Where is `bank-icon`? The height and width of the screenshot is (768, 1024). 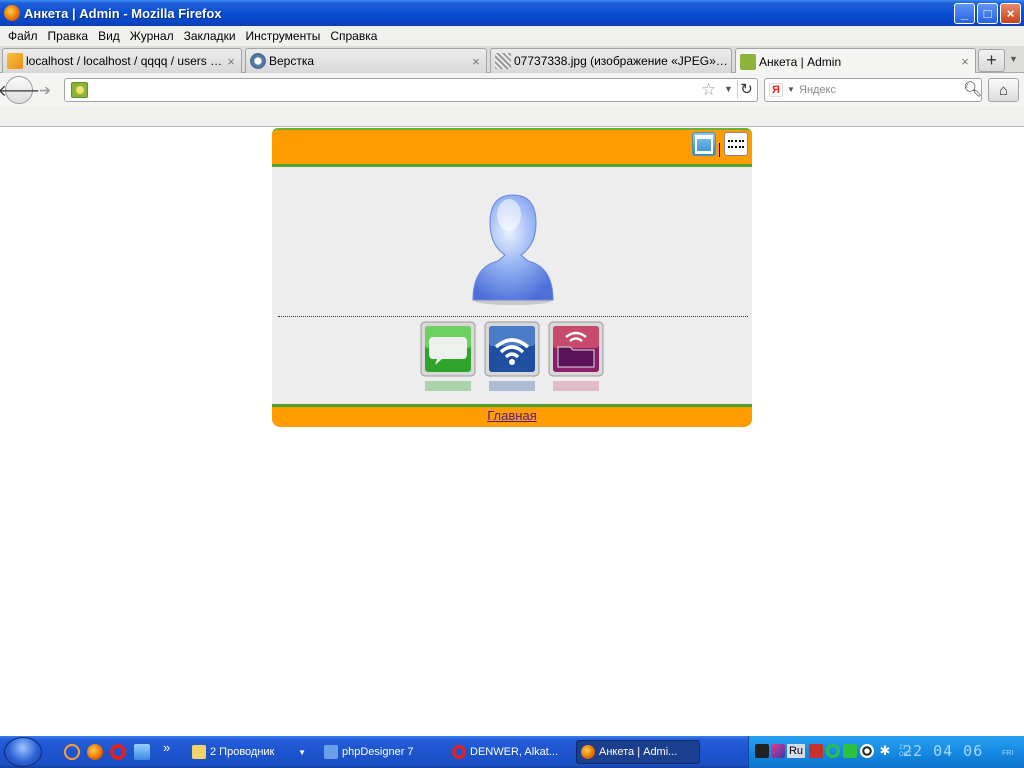
bank-icon is located at coordinates (704, 144).